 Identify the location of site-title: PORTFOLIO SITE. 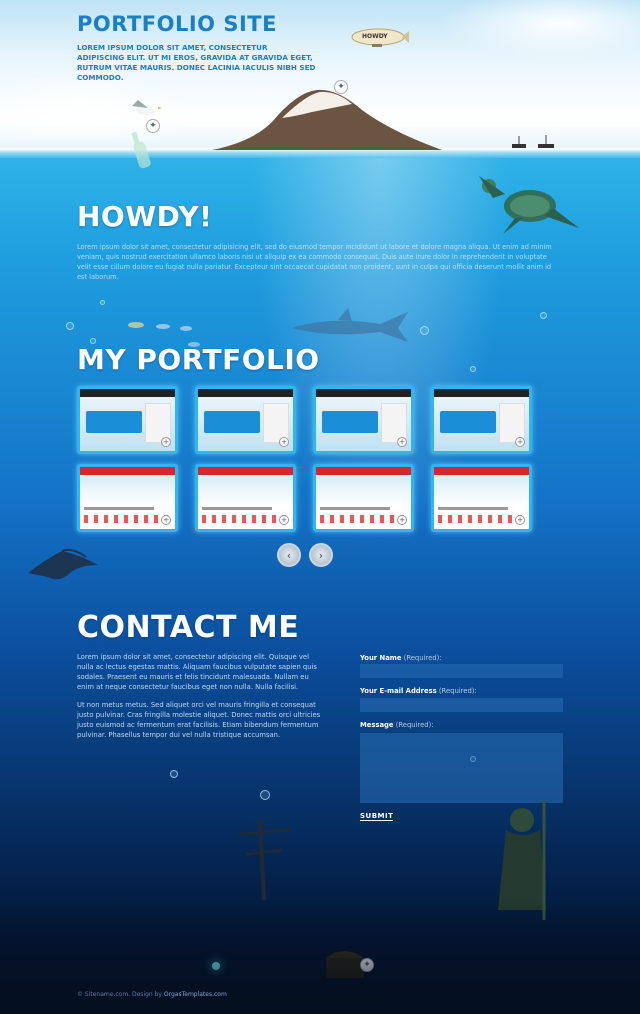
(177, 24).